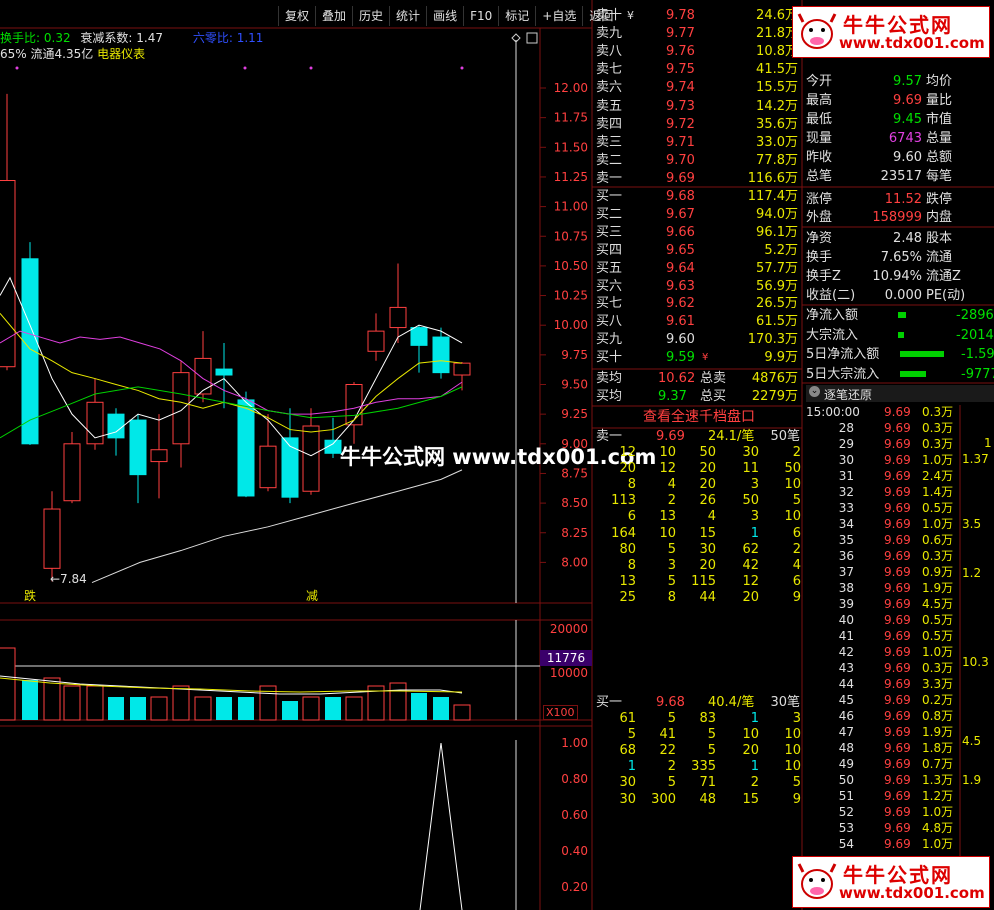 This screenshot has height=910, width=994. Describe the element at coordinates (609, 378) in the screenshot. I see `avg-label: 卖均` at that location.